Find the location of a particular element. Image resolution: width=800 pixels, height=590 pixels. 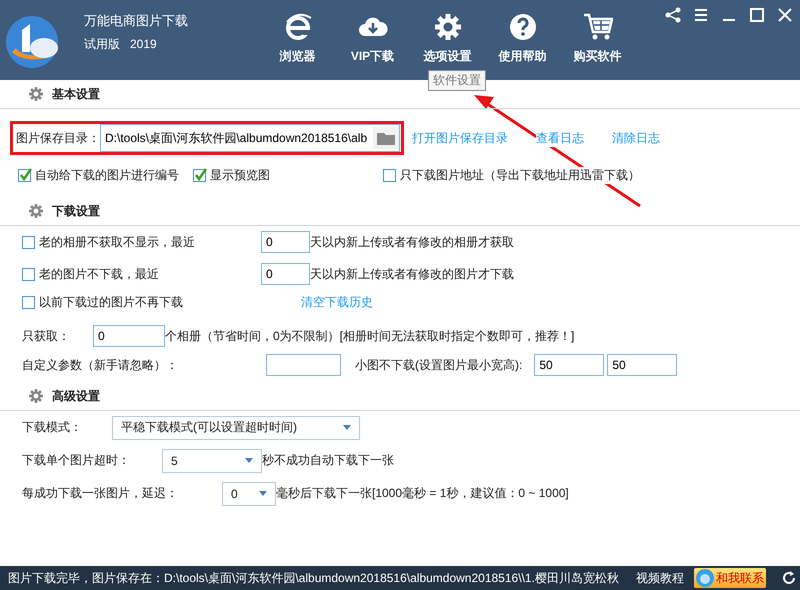

field-label: 自定义参数（新手请忽略）： is located at coordinates (100, 365).